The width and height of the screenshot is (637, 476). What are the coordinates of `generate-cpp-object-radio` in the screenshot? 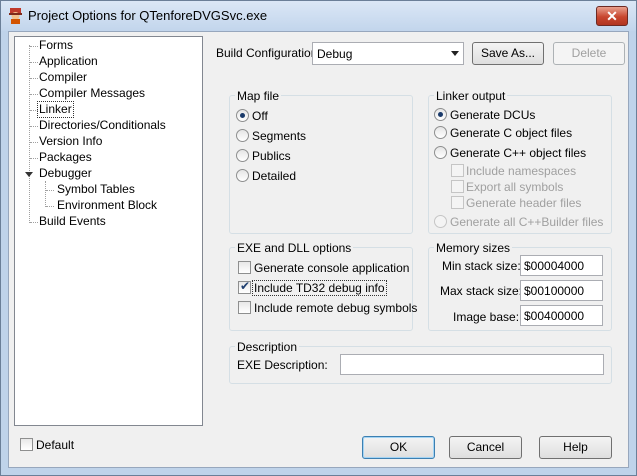 It's located at (440, 152).